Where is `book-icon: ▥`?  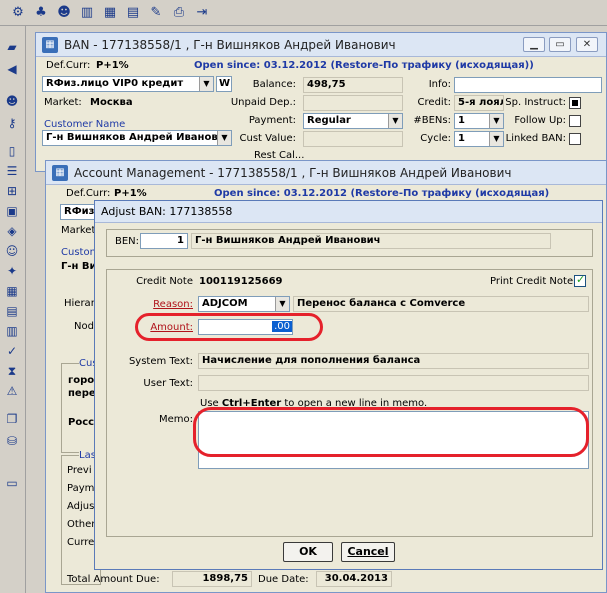 book-icon: ▥ is located at coordinates (87, 13).